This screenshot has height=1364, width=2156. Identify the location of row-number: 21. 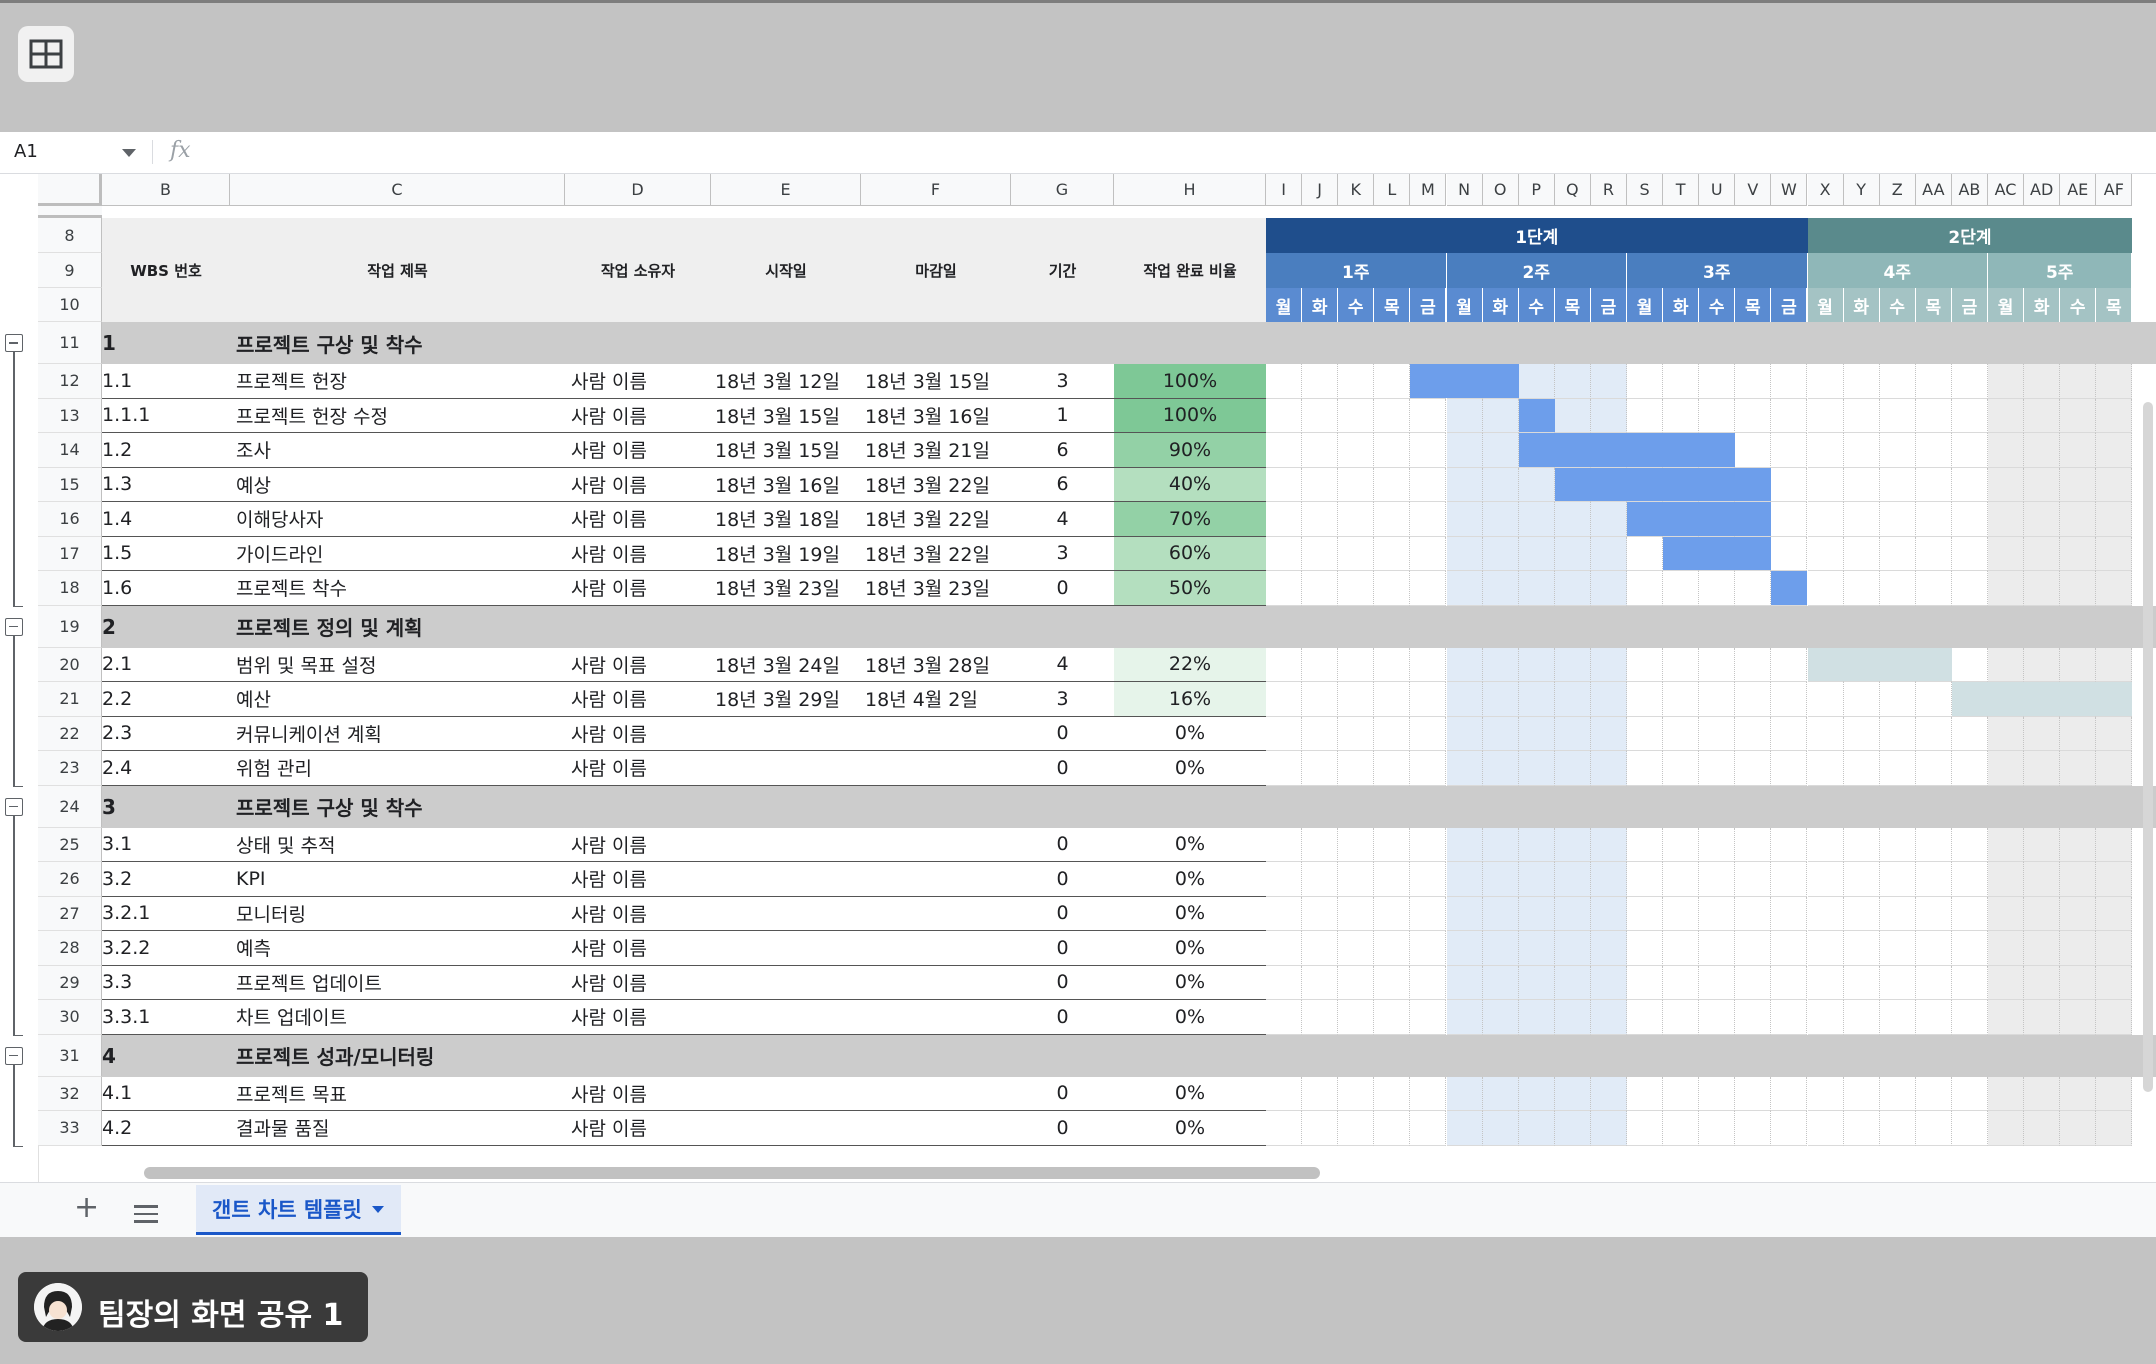
(70, 699).